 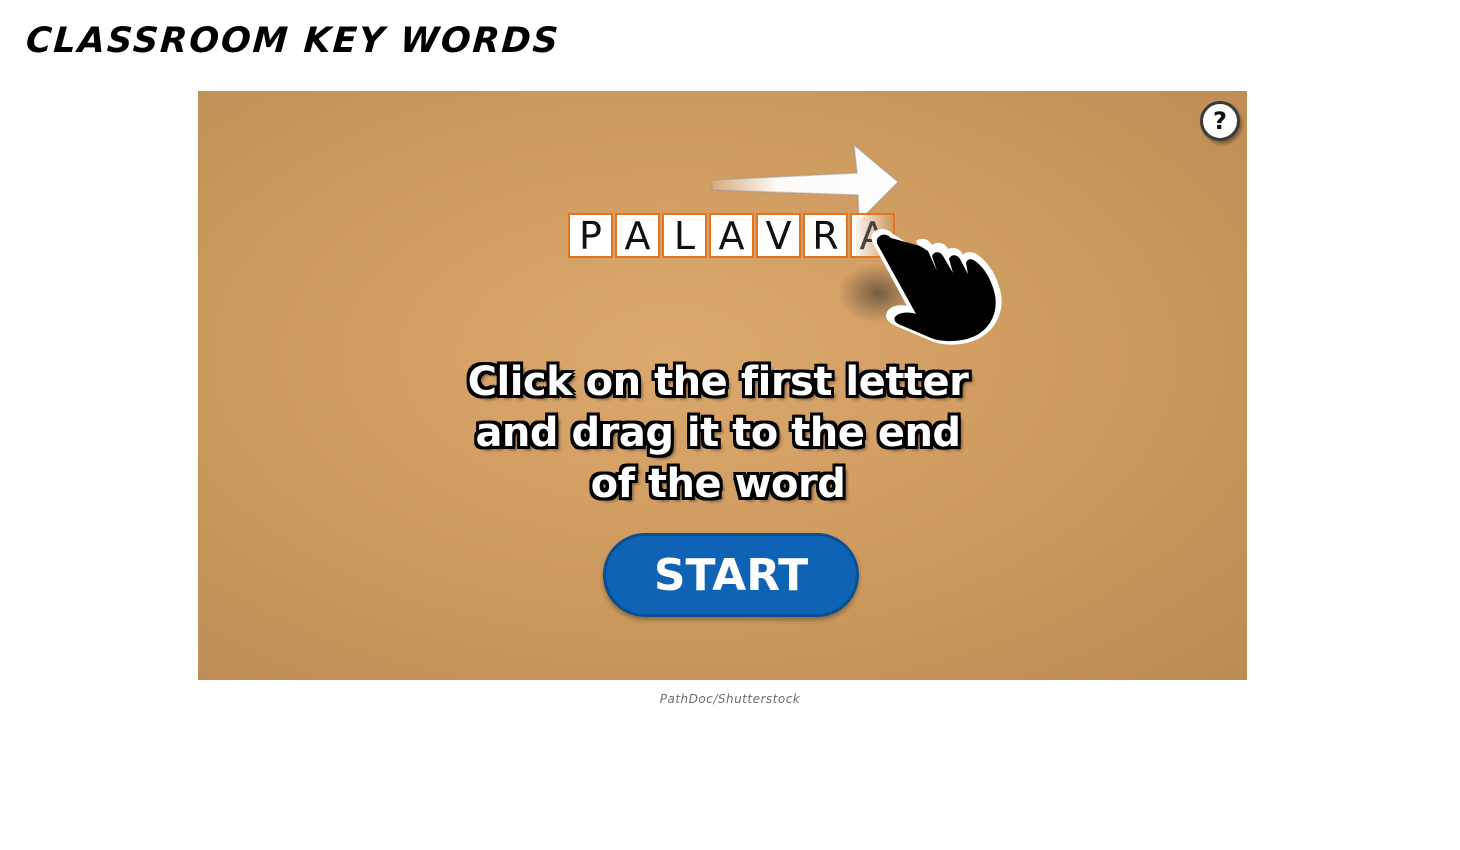 What do you see at coordinates (731, 575) in the screenshot?
I see `start-button: START` at bounding box center [731, 575].